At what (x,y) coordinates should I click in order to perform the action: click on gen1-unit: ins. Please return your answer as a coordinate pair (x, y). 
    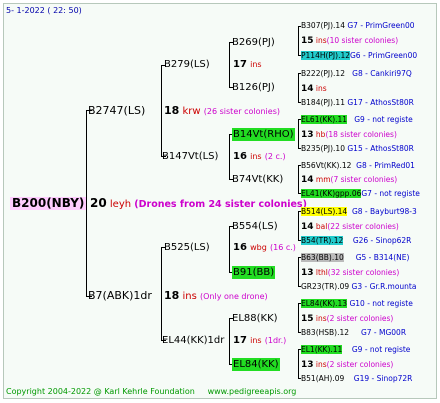
    Looking at the image, I should click on (189, 296).